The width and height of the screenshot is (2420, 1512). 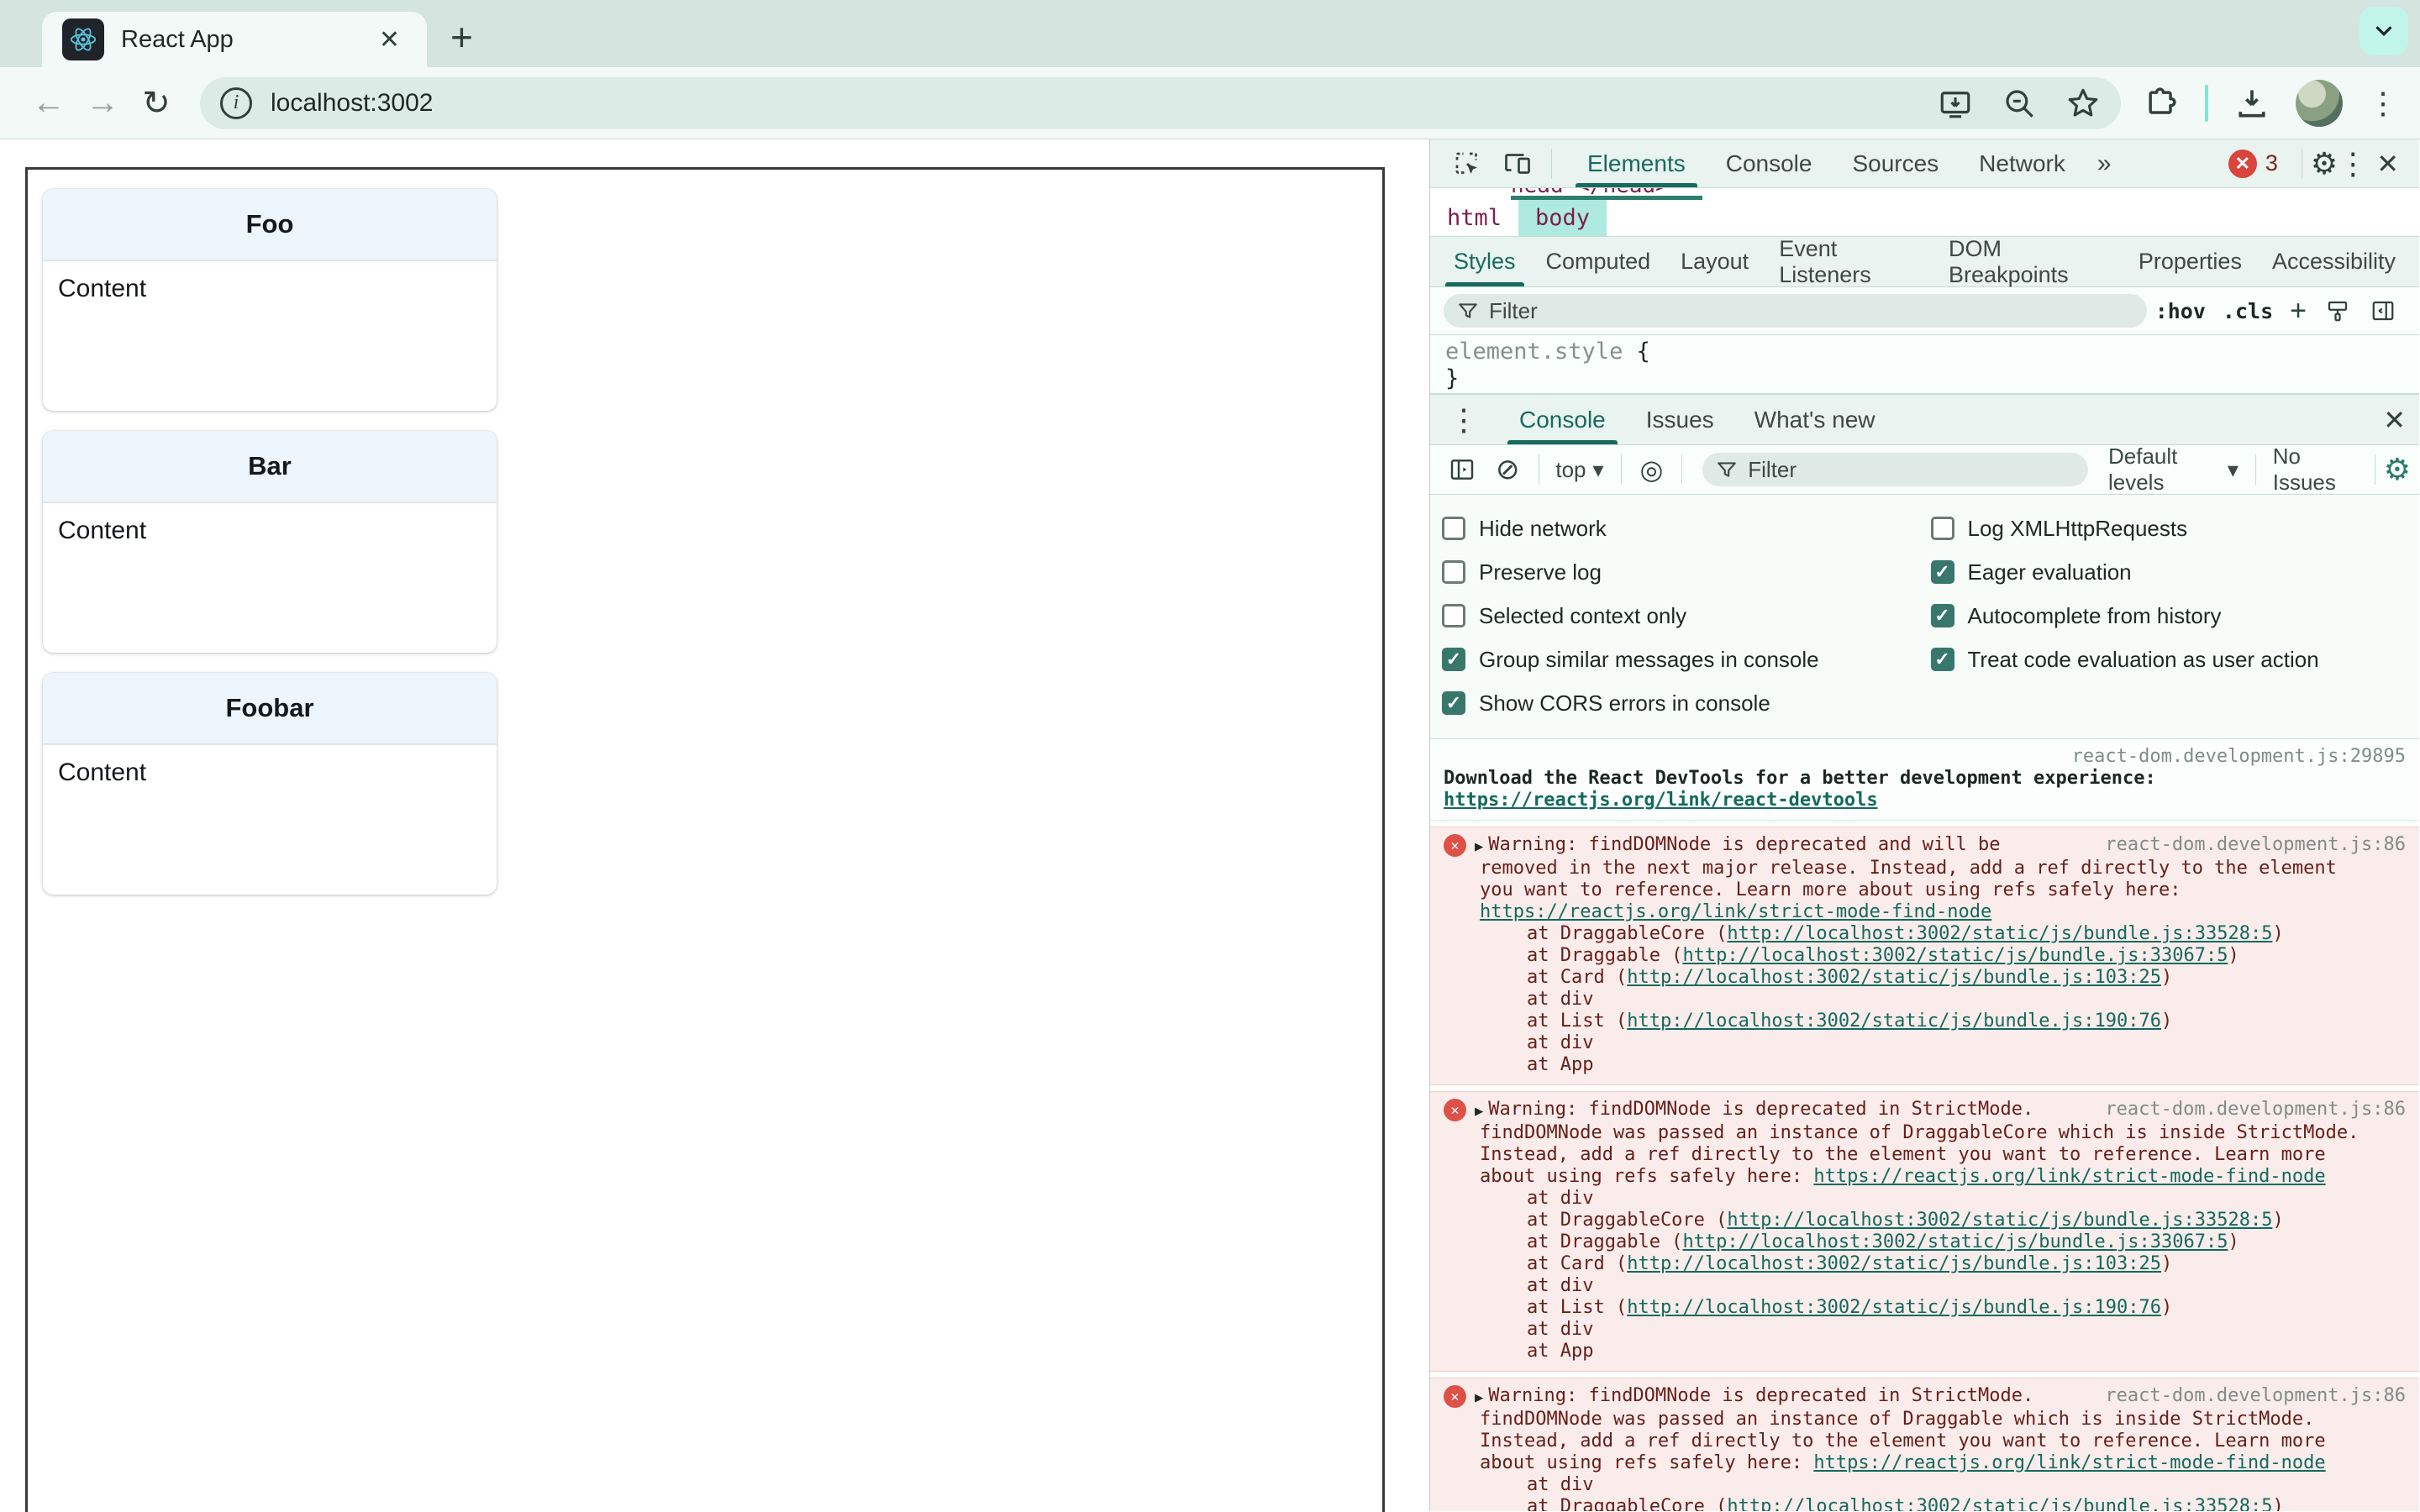 I want to click on zoom-out-icon, so click(x=2020, y=103).